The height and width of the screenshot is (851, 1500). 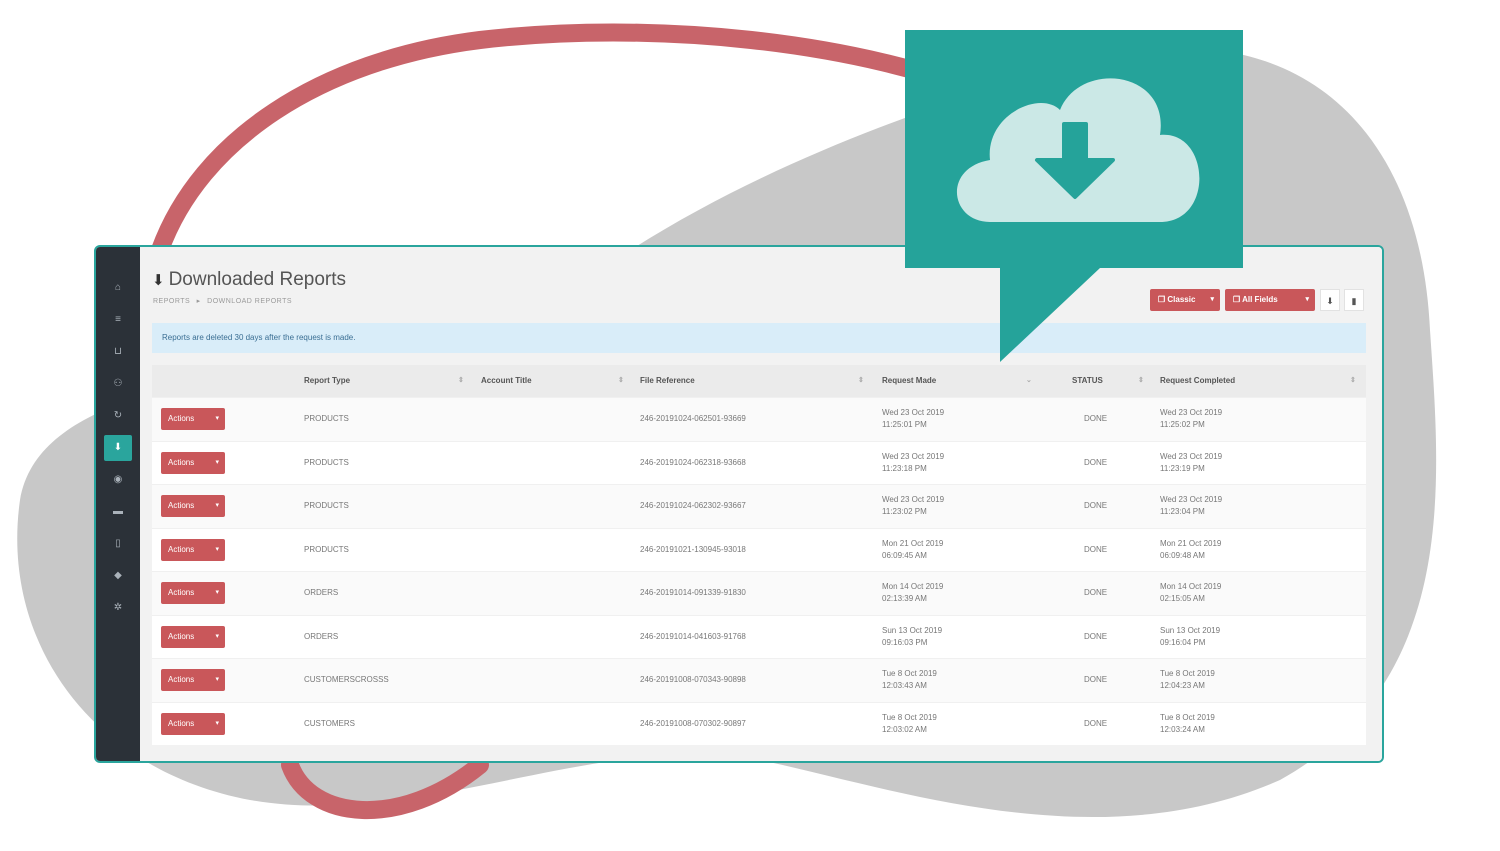 What do you see at coordinates (1050, 315) in the screenshot?
I see `bubble-tail` at bounding box center [1050, 315].